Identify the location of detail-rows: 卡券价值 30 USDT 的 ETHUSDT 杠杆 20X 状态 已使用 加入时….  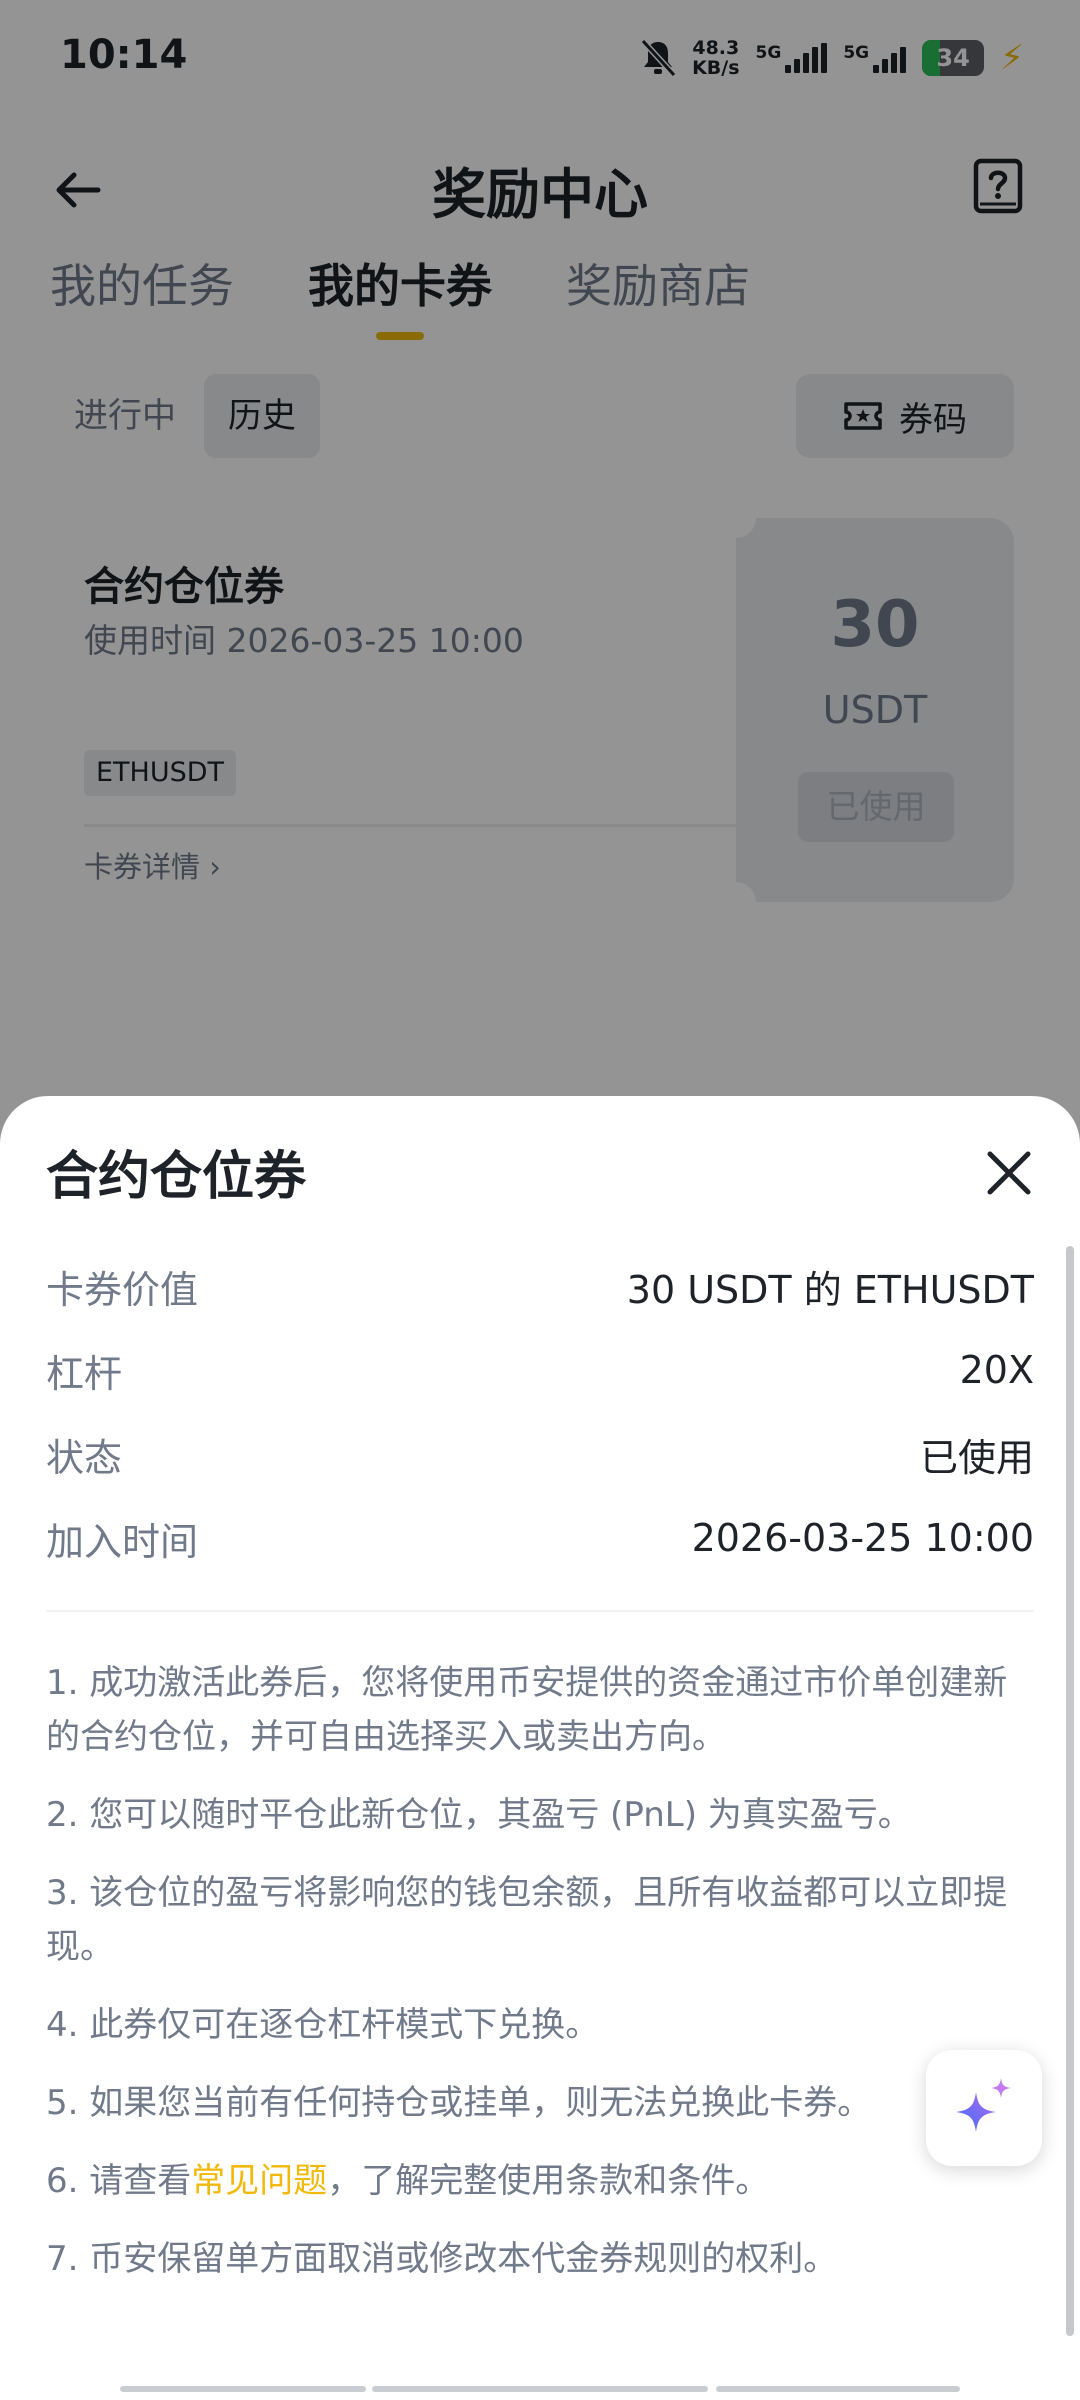
(540, 1412).